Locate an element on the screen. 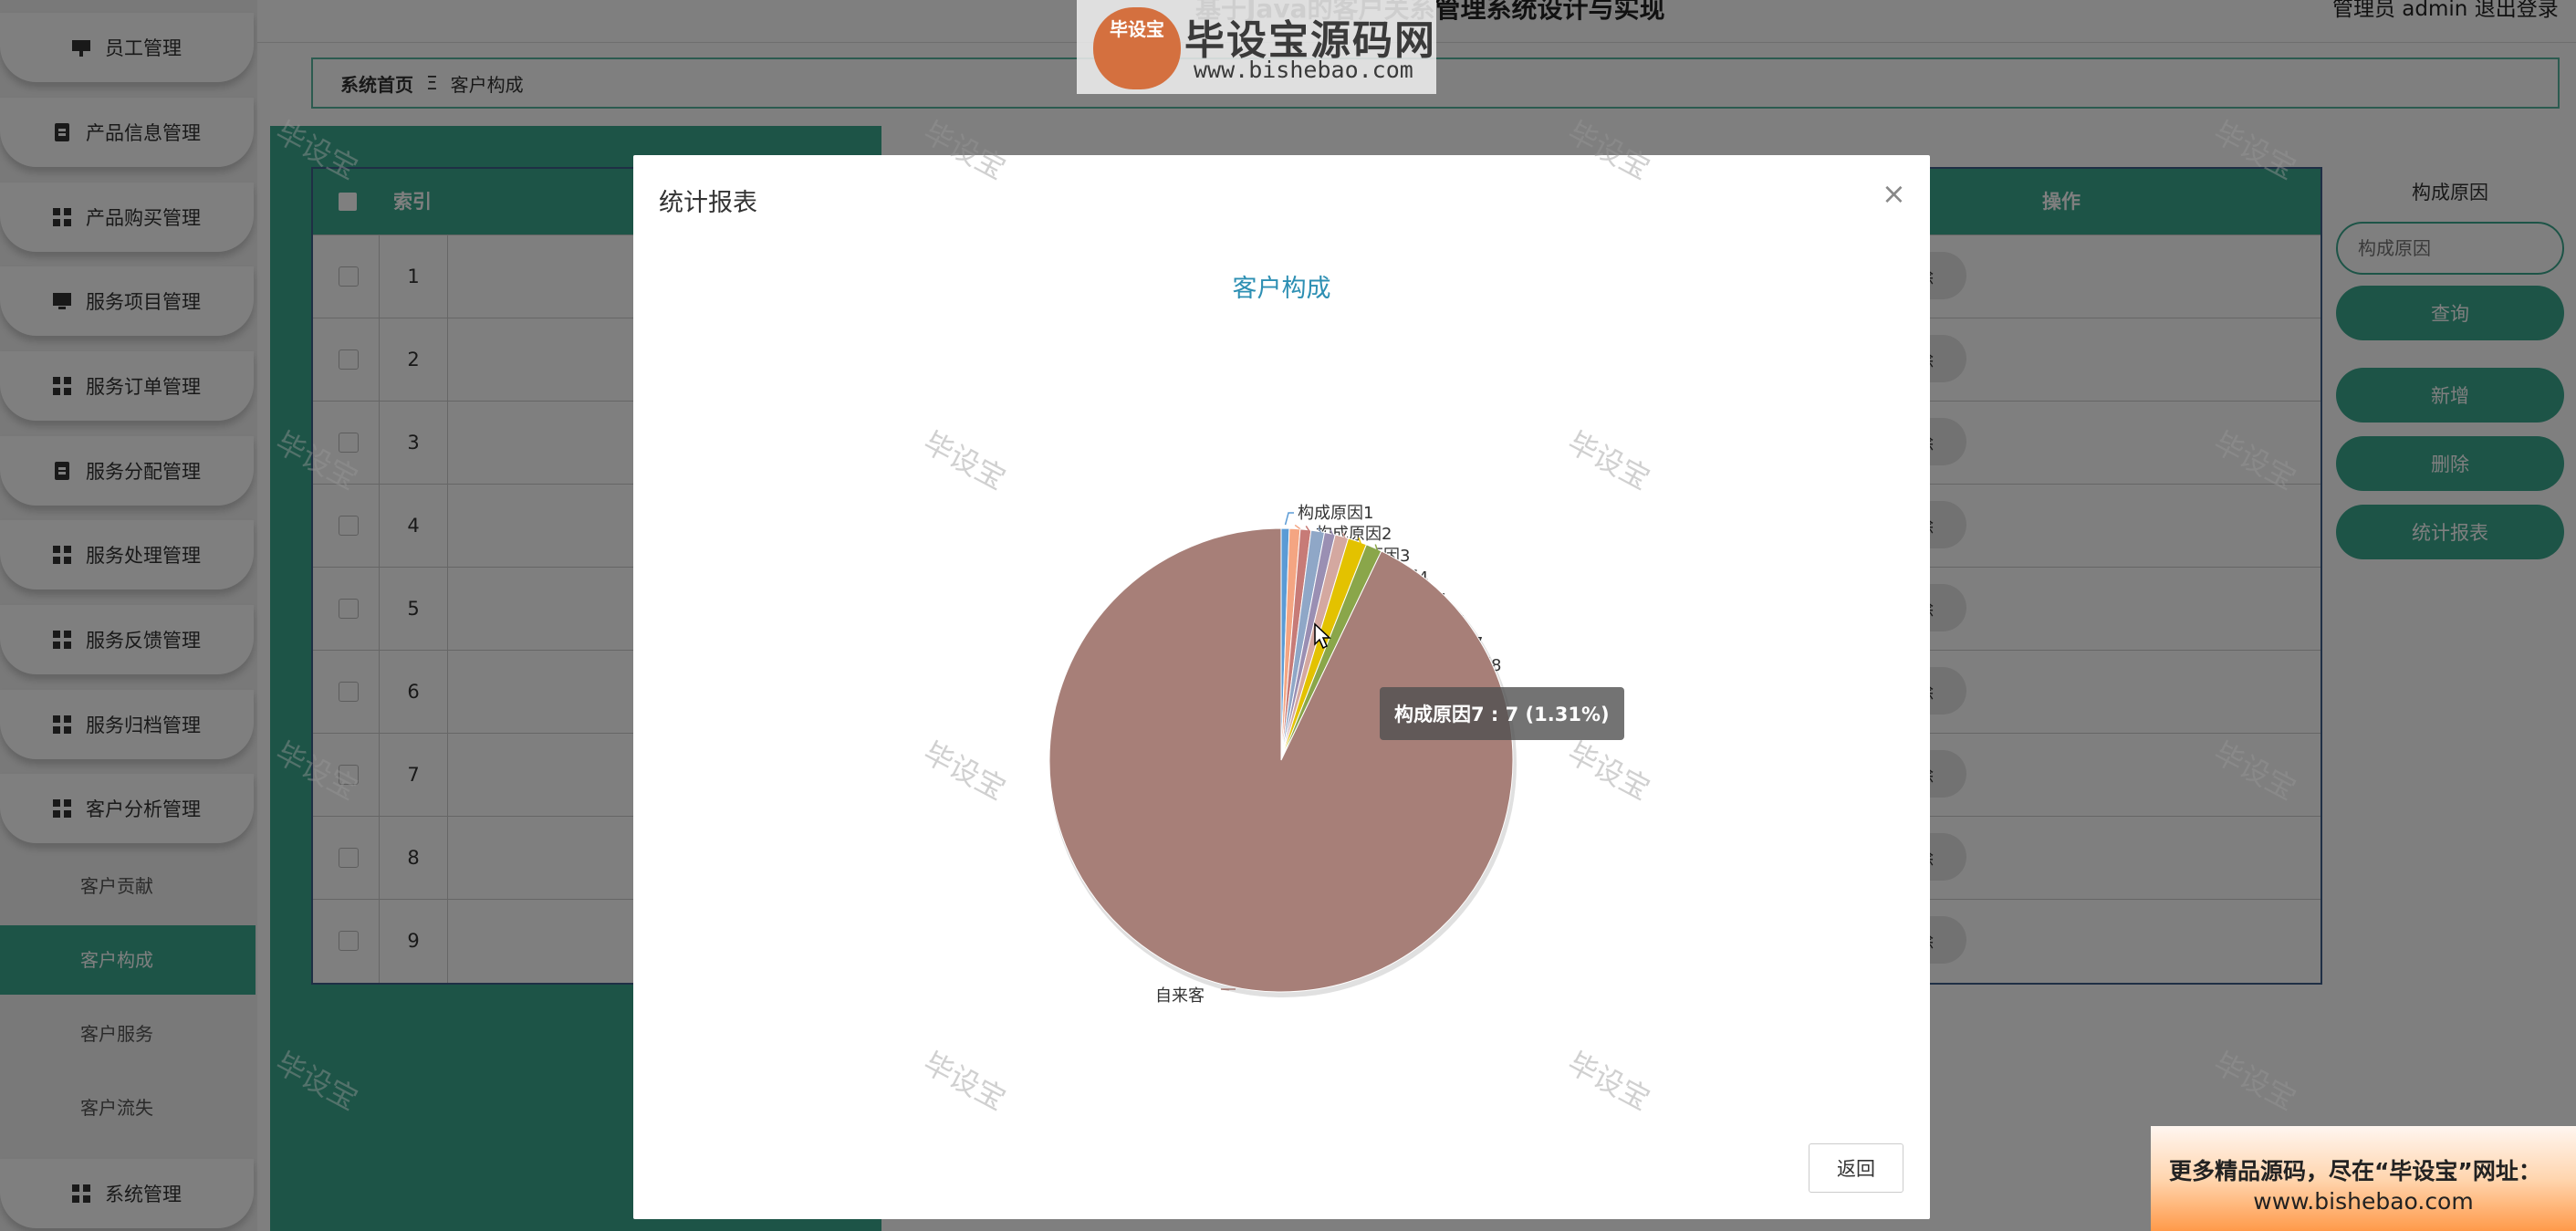  promo-url: www.bishebao.com is located at coordinates (2363, 1201).